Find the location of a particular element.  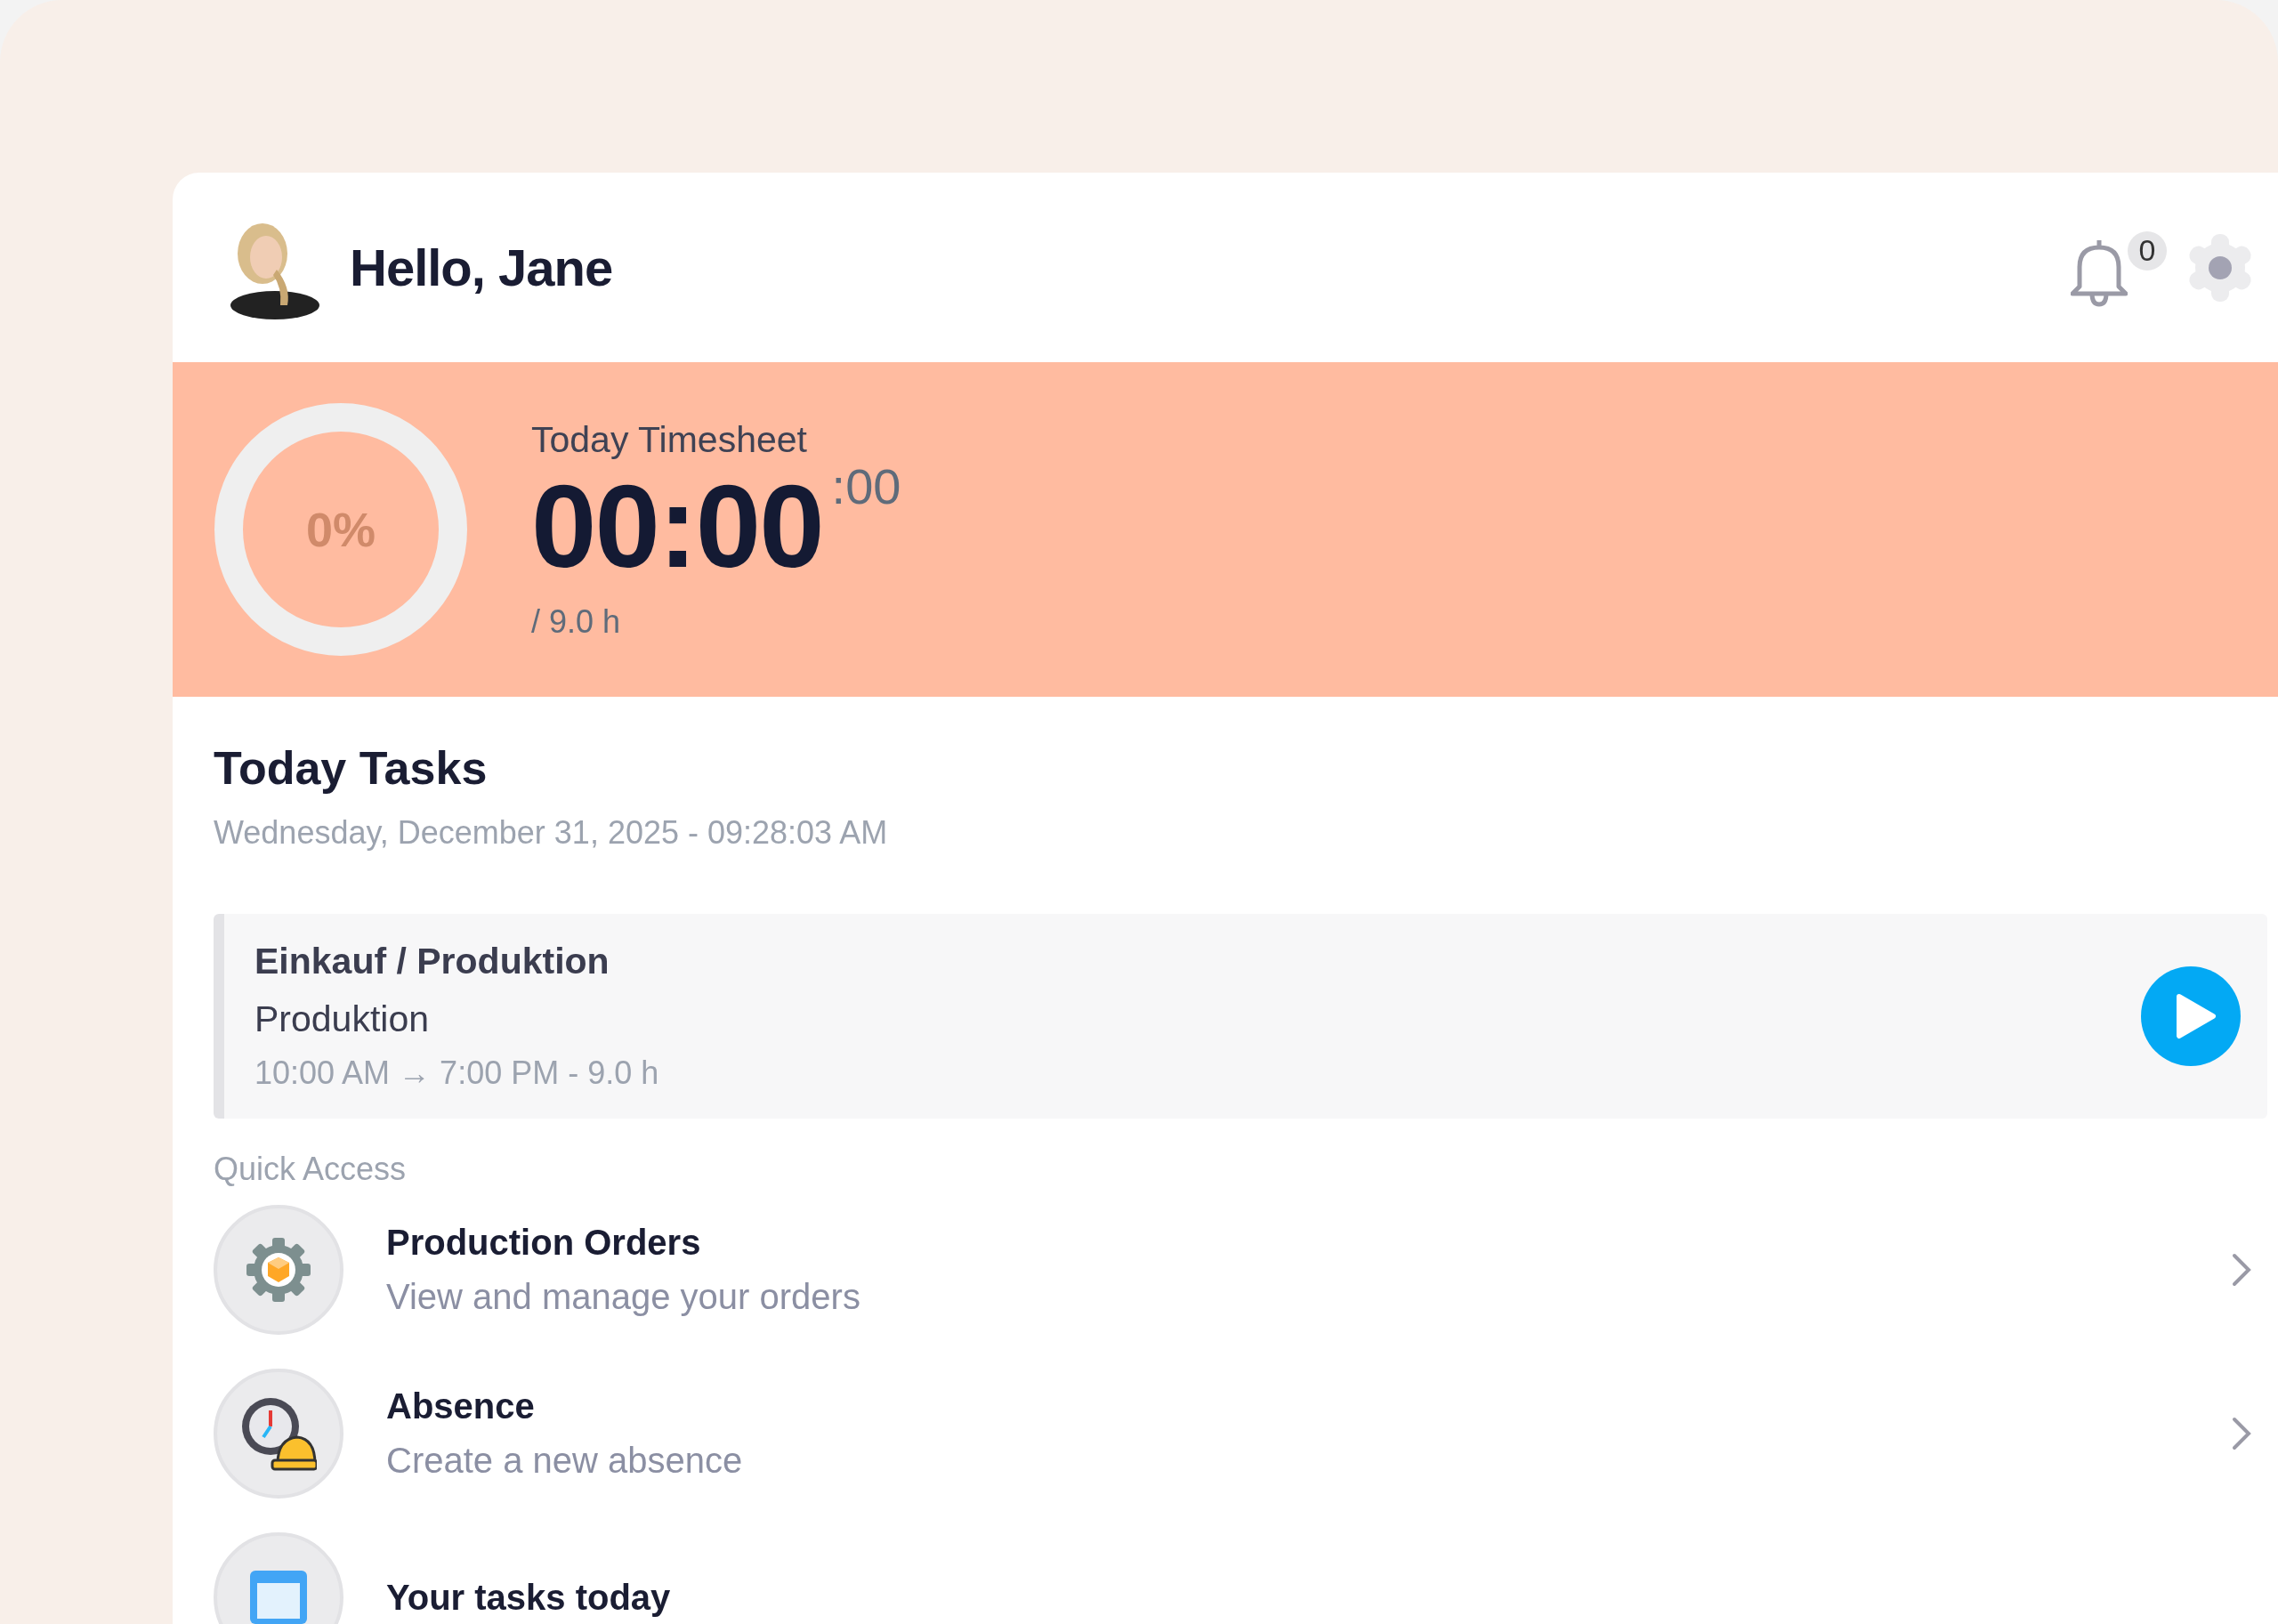

elapsed-seconds: :00 is located at coordinates (866, 485).